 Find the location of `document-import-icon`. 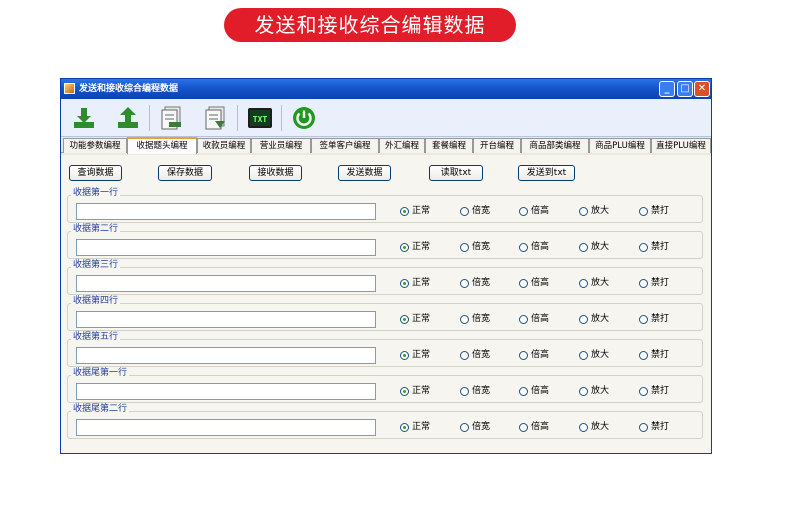

document-import-icon is located at coordinates (215, 118).